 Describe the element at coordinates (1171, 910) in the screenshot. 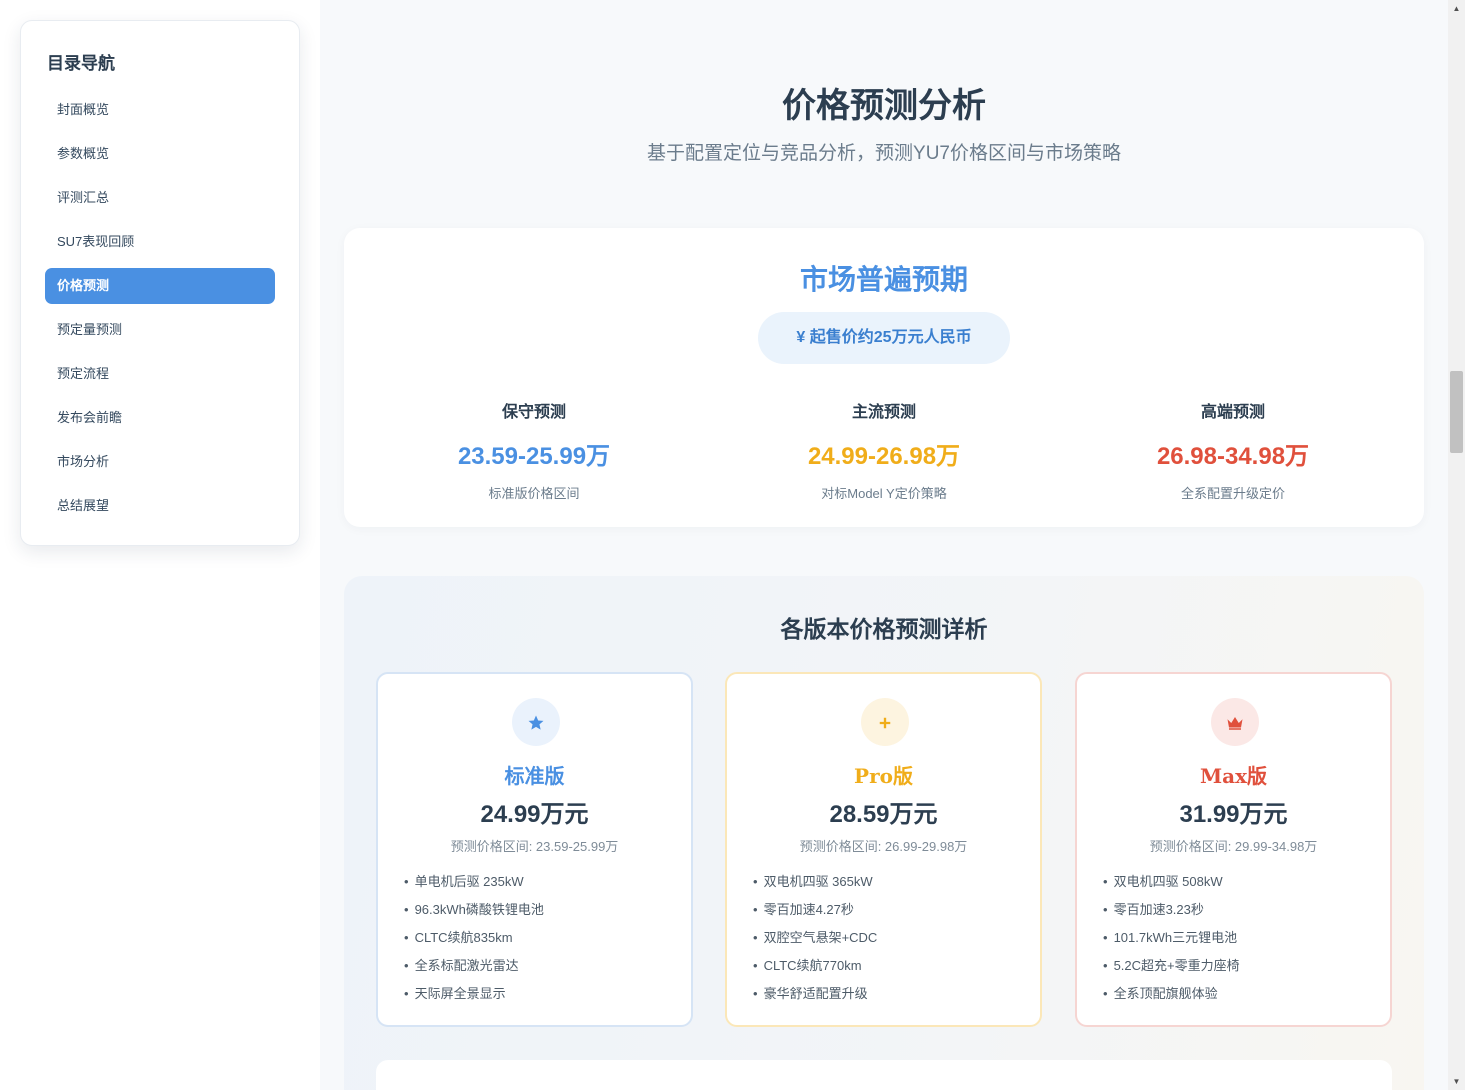

I see `feature-item: 零百加速3.23秒` at that location.